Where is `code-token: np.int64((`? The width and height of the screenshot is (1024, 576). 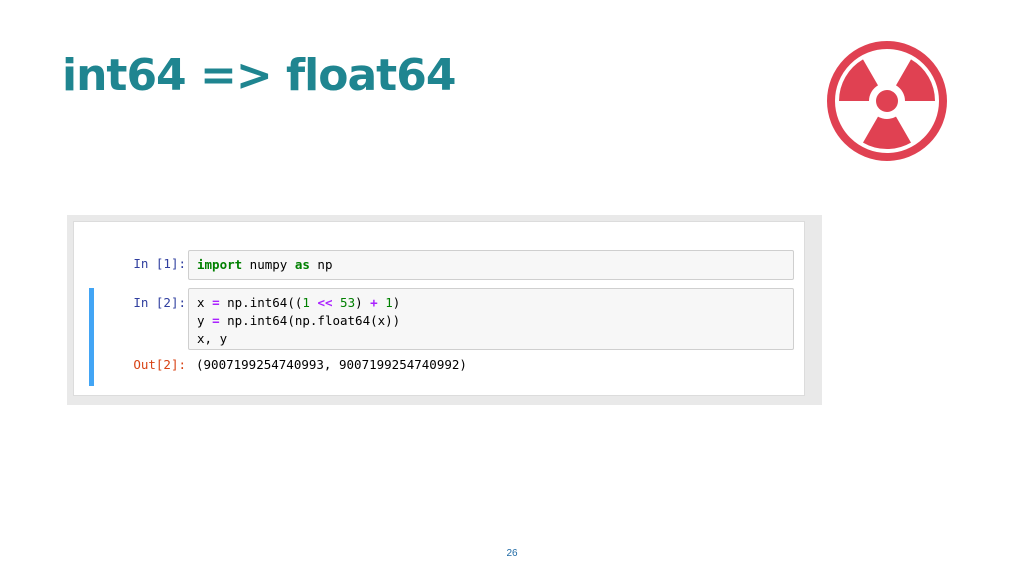
code-token: np.int64(( is located at coordinates (261, 302).